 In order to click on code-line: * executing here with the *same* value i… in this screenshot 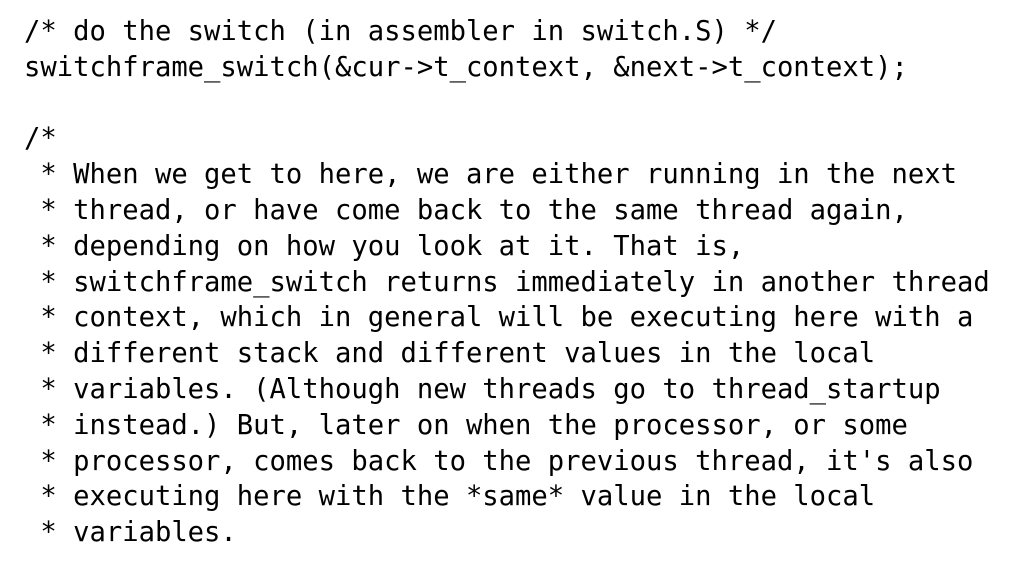, I will do `click(450, 497)`.